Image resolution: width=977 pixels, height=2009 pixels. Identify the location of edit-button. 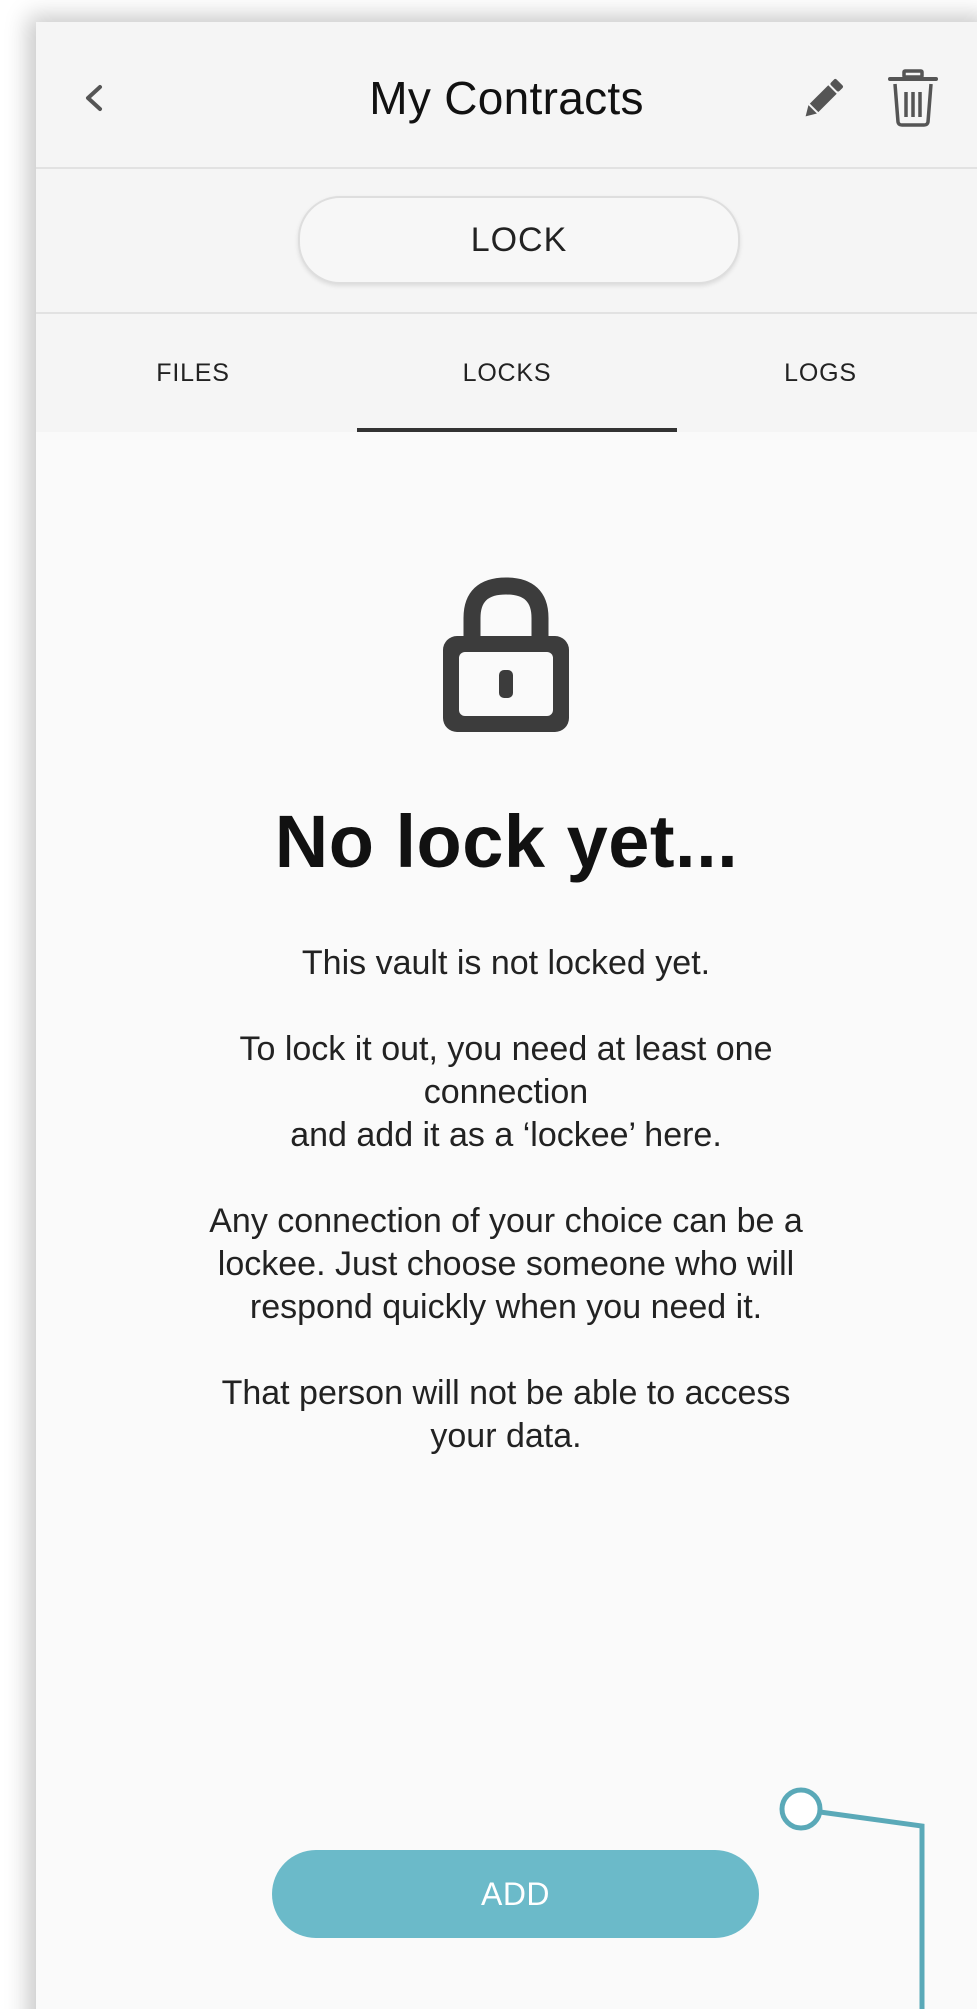
(824, 98).